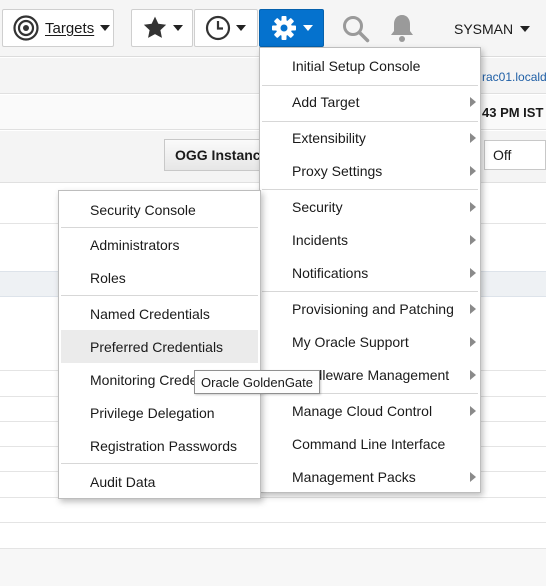 The width and height of the screenshot is (546, 586). I want to click on history-menu-button, so click(226, 28).